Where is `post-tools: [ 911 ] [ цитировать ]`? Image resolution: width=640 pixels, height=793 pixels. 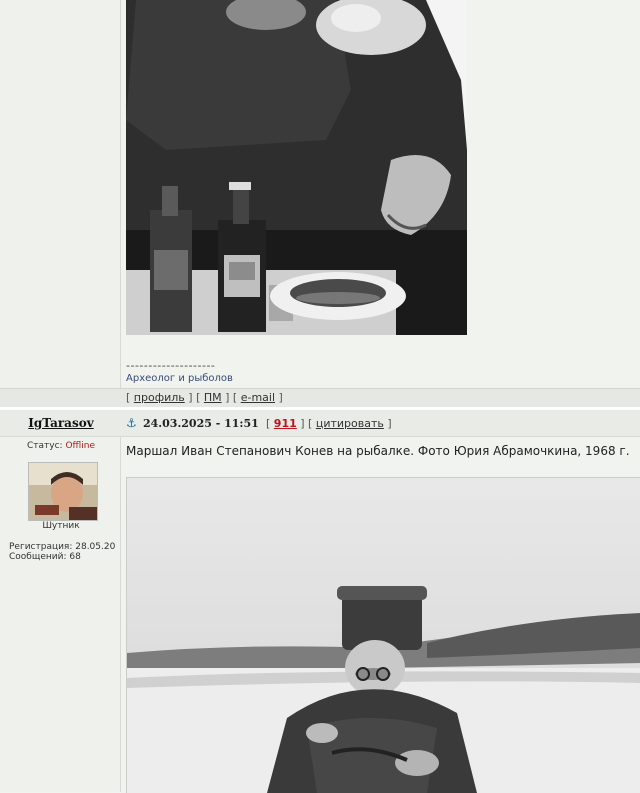 post-tools: [ 911 ] [ цитировать ] is located at coordinates (329, 423).